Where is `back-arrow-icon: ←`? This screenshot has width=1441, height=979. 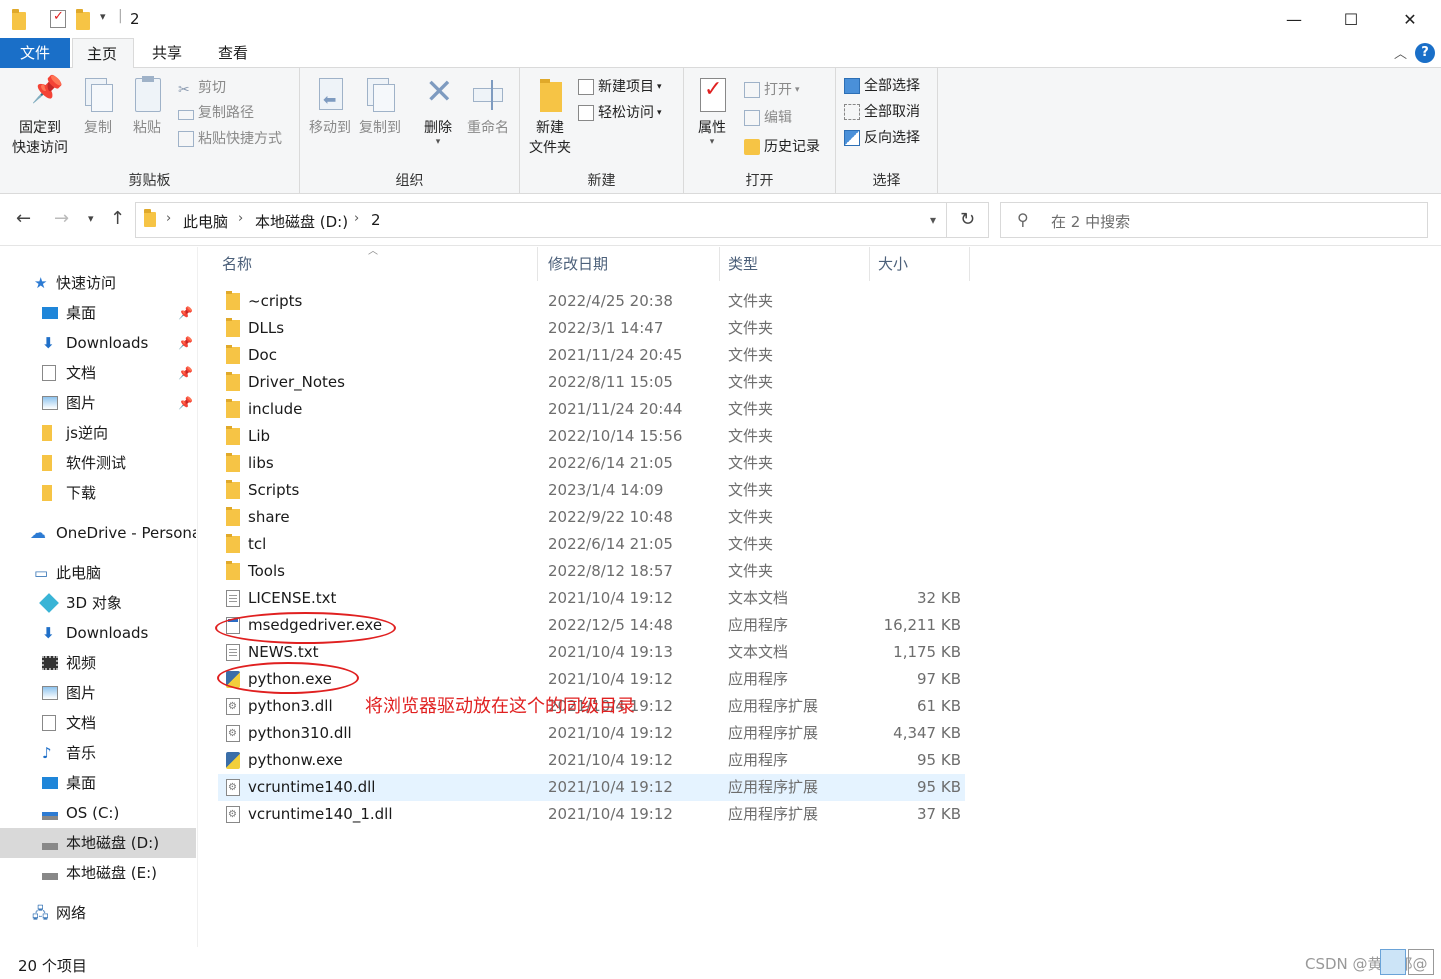 back-arrow-icon: ← is located at coordinates (23, 218).